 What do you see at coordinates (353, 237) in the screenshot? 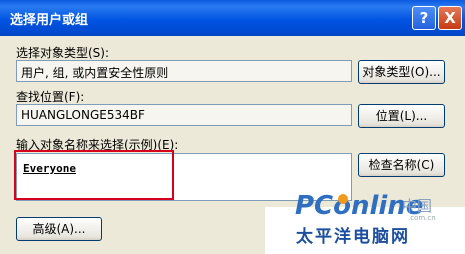
I see `watermark-chinese: 太平洋电脑网` at bounding box center [353, 237].